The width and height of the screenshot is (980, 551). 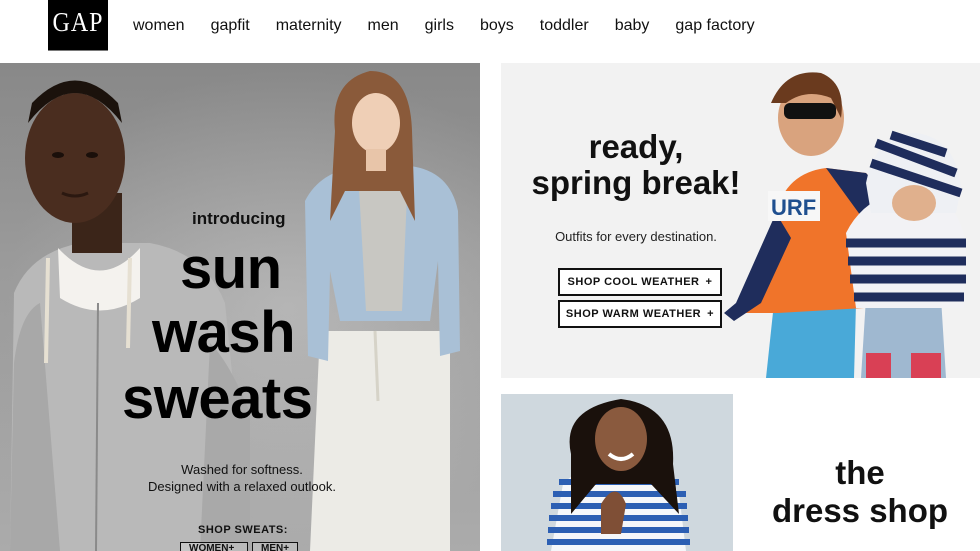 I want to click on nav-boys: boys, so click(x=497, y=26).